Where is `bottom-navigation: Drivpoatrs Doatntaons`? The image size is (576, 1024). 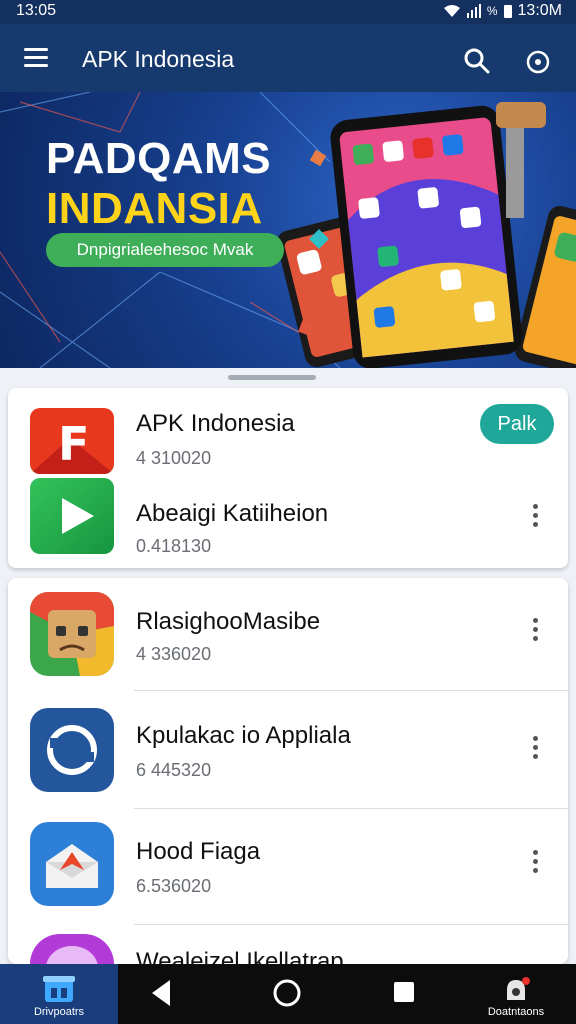
bottom-navigation: Drivpoatrs Doatntaons is located at coordinates (288, 994).